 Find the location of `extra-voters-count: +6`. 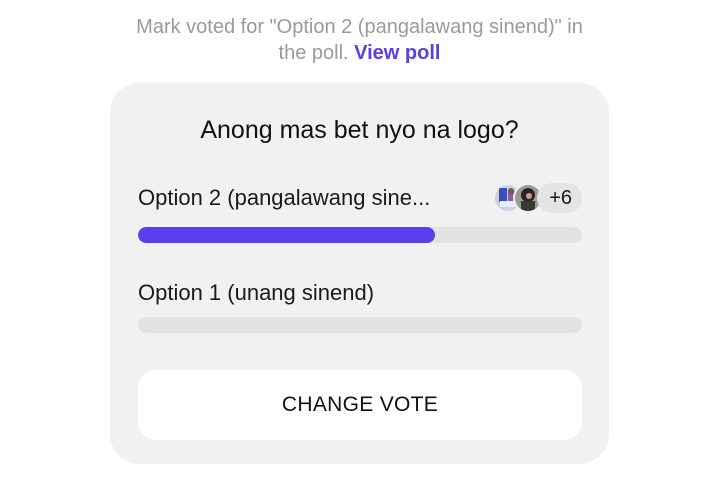

extra-voters-count: +6 is located at coordinates (559, 198).